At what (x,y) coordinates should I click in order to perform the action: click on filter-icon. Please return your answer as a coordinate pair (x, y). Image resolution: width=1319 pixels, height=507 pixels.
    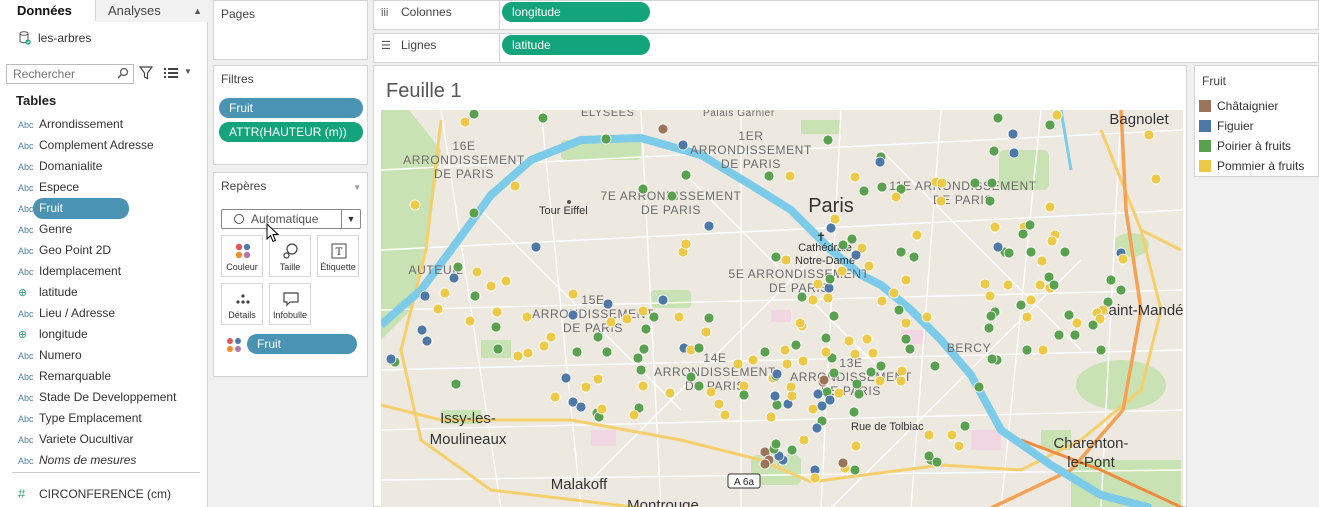
    Looking at the image, I should click on (146, 74).